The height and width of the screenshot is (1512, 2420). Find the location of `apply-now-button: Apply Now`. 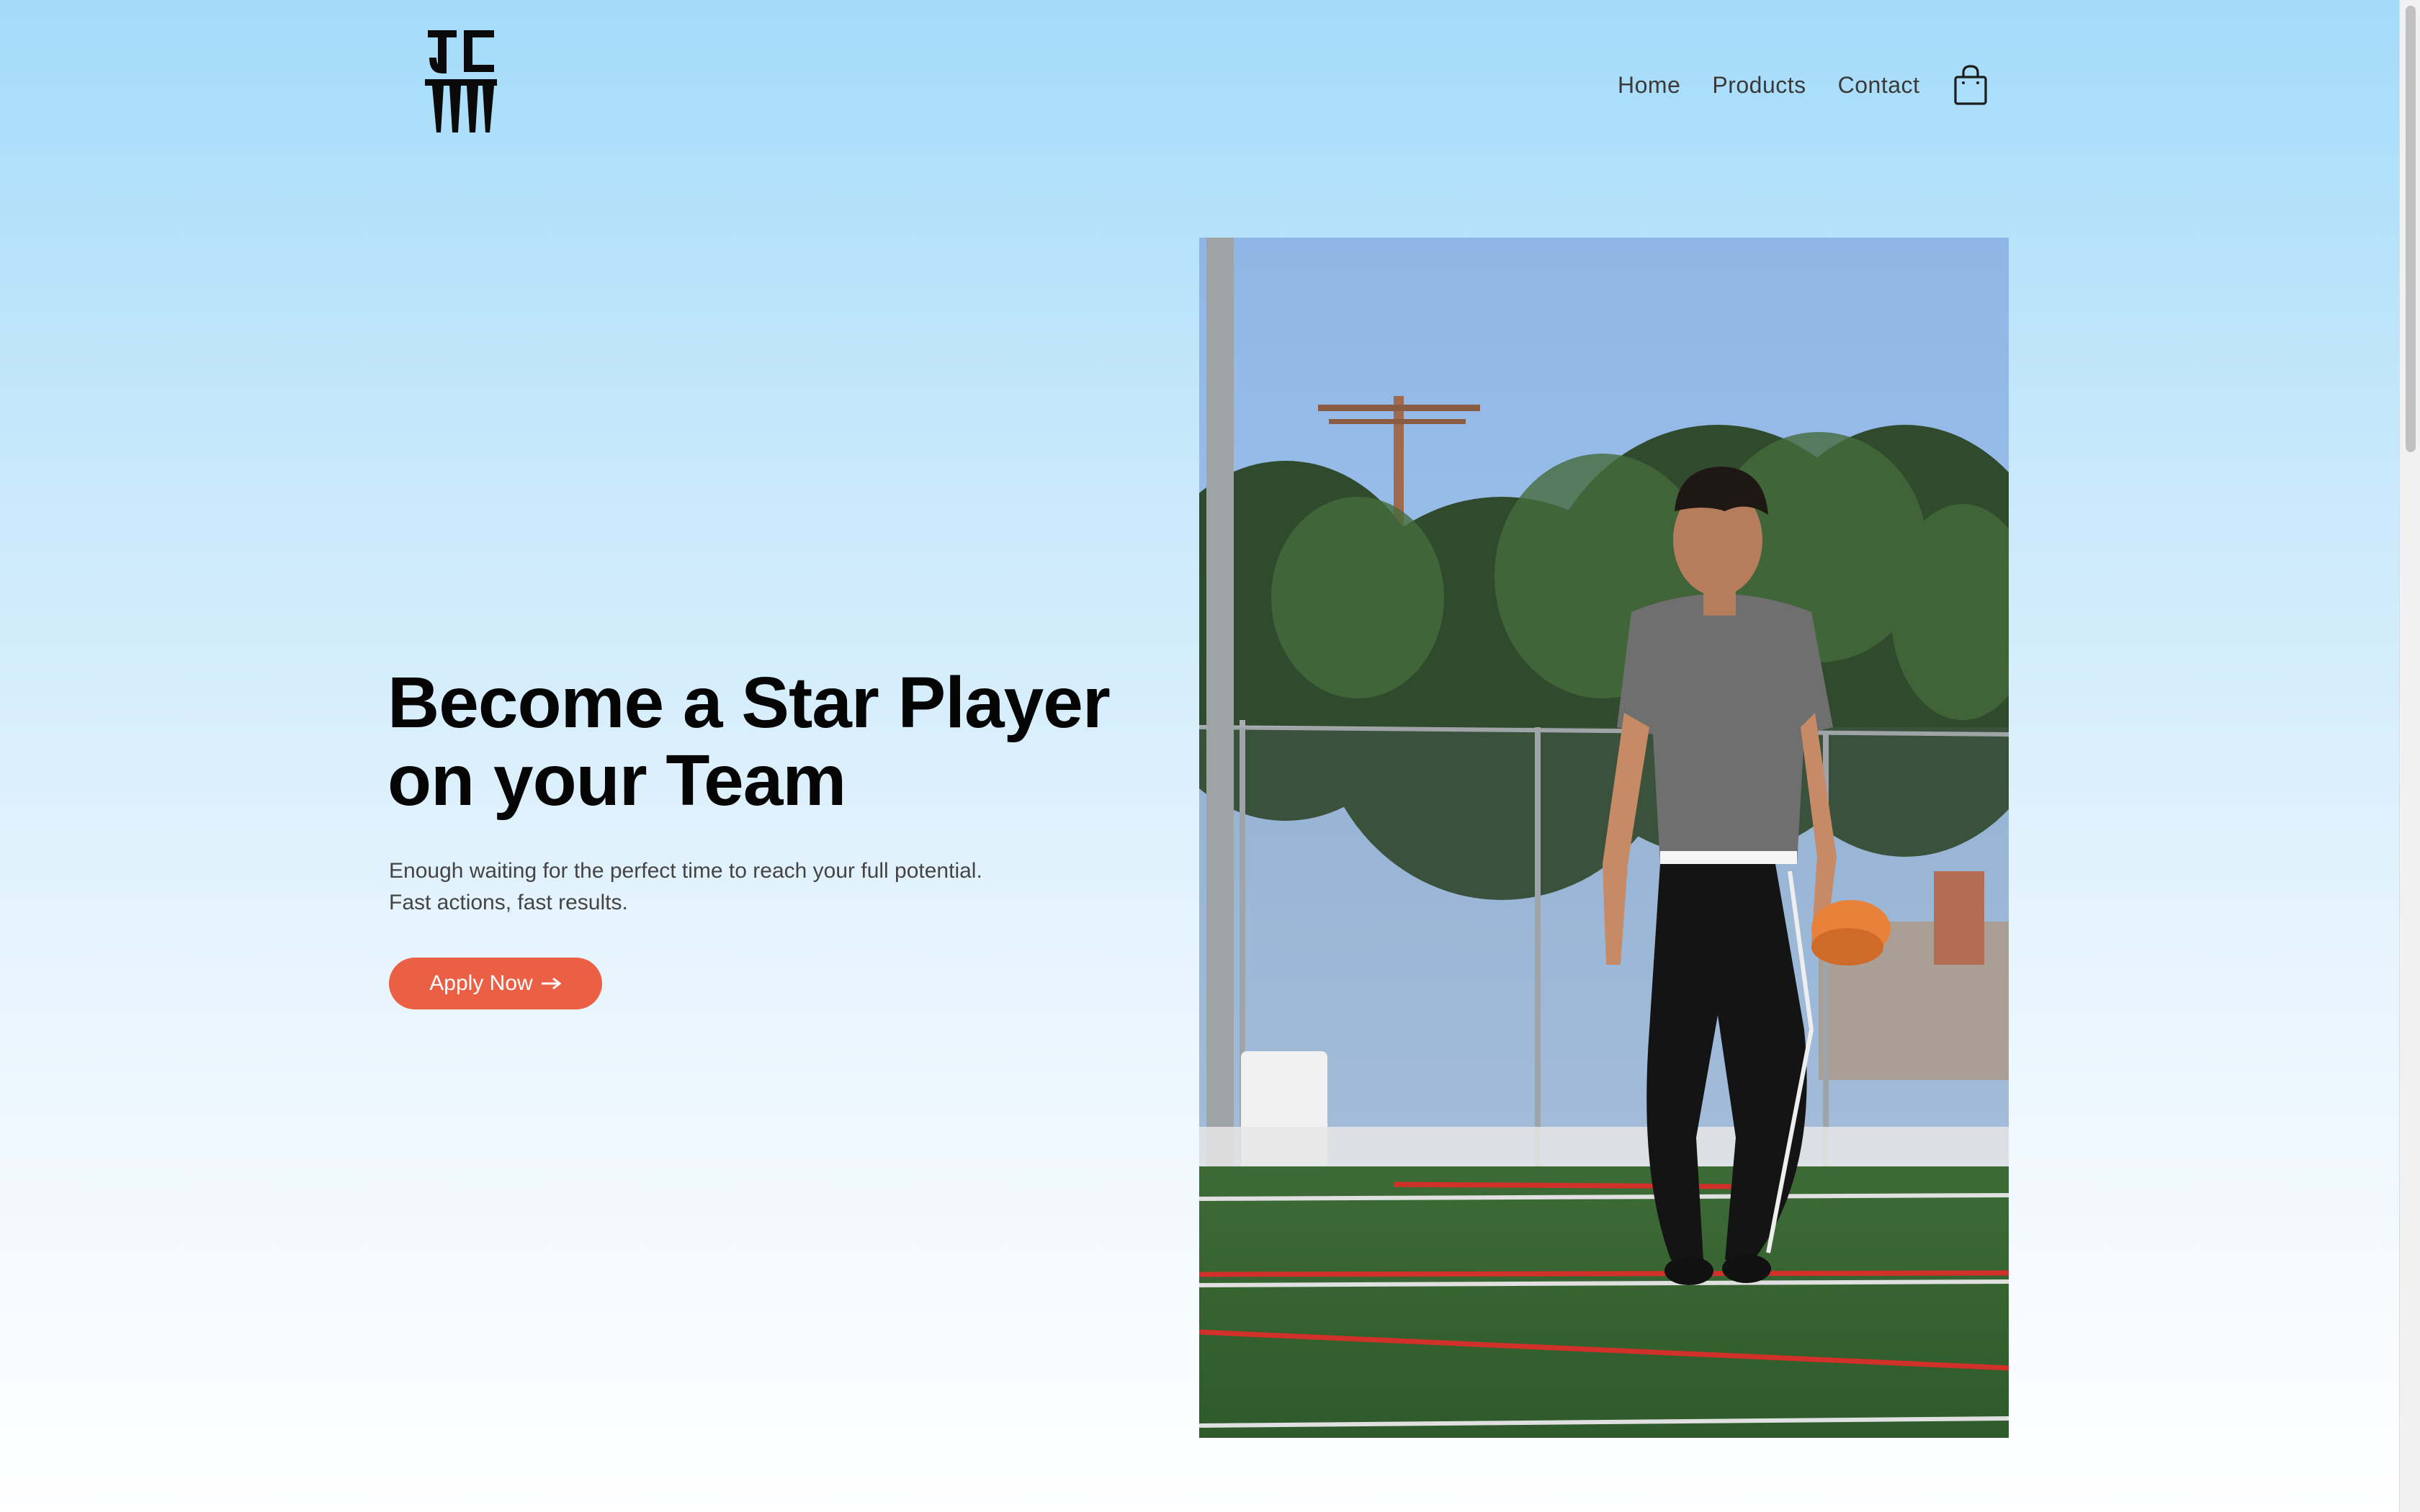

apply-now-button: Apply Now is located at coordinates (496, 983).